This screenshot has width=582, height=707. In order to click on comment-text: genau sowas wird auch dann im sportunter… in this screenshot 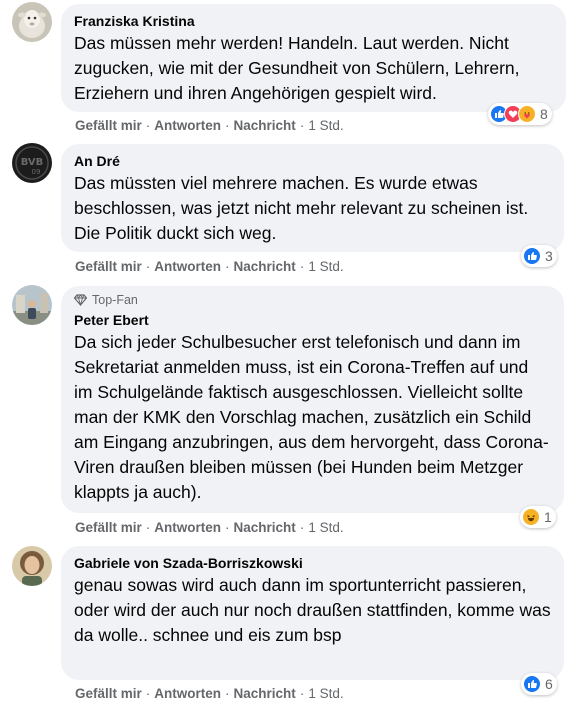, I will do `click(312, 610)`.